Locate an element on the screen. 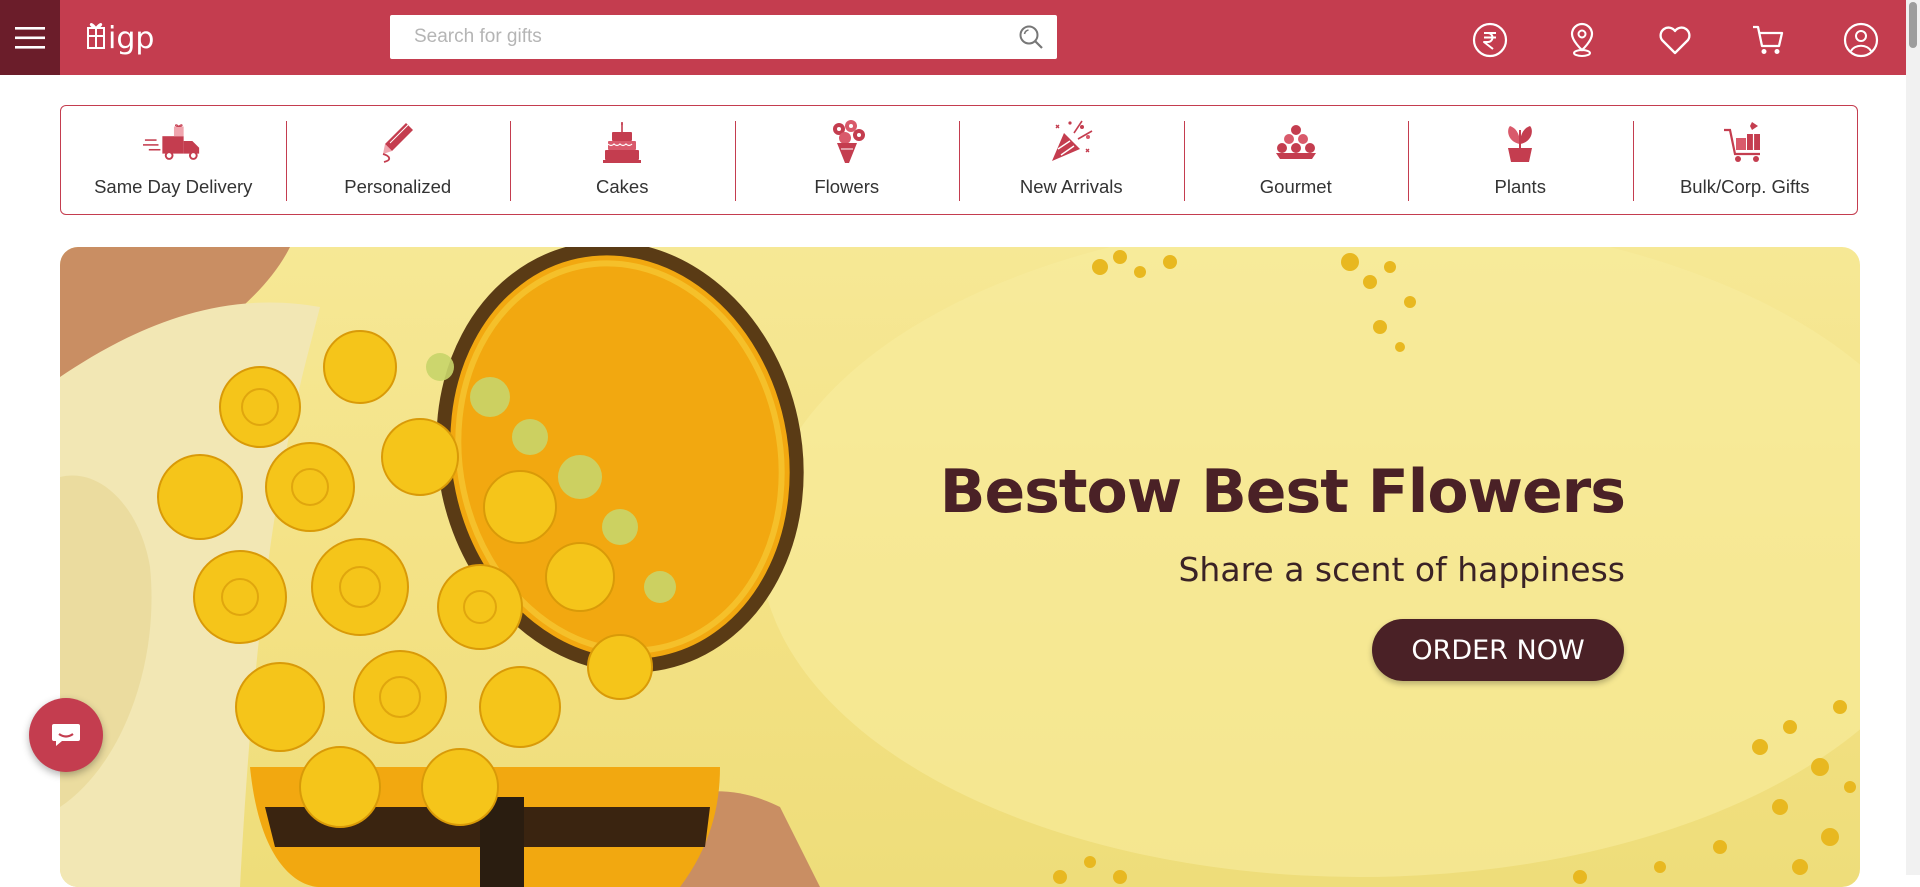  currency-button is located at coordinates (1490, 40).